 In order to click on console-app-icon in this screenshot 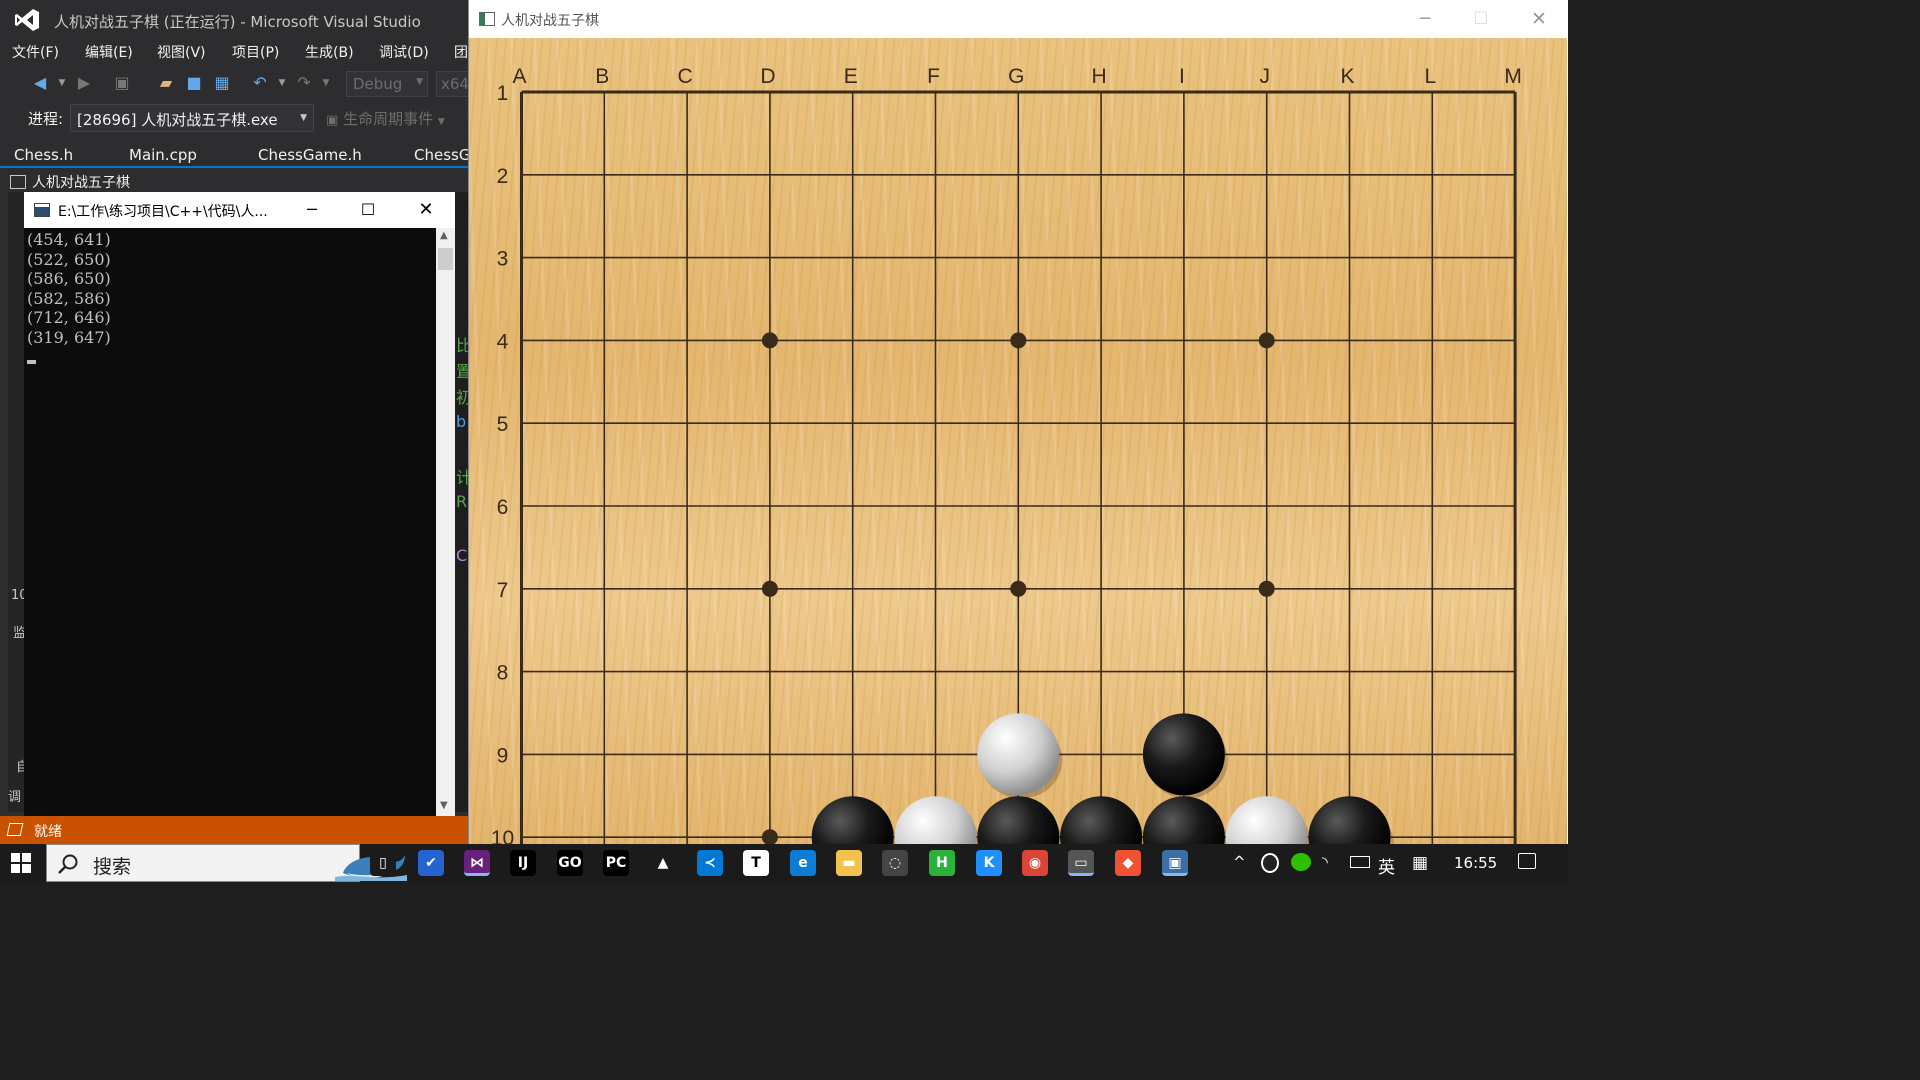, I will do `click(42, 210)`.